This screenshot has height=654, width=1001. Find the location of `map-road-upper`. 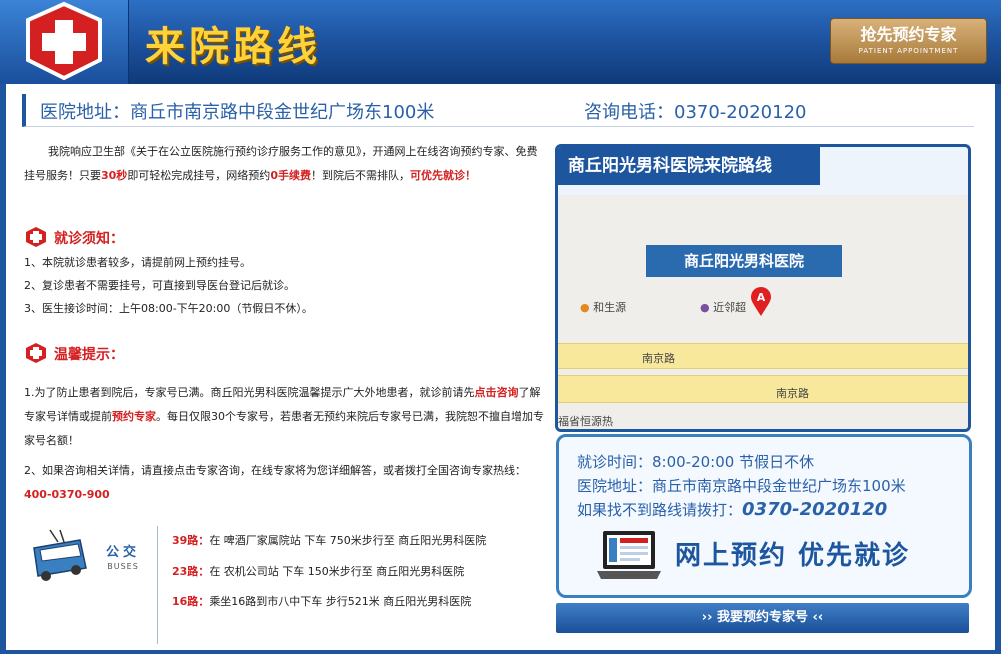

map-road-upper is located at coordinates (763, 356).